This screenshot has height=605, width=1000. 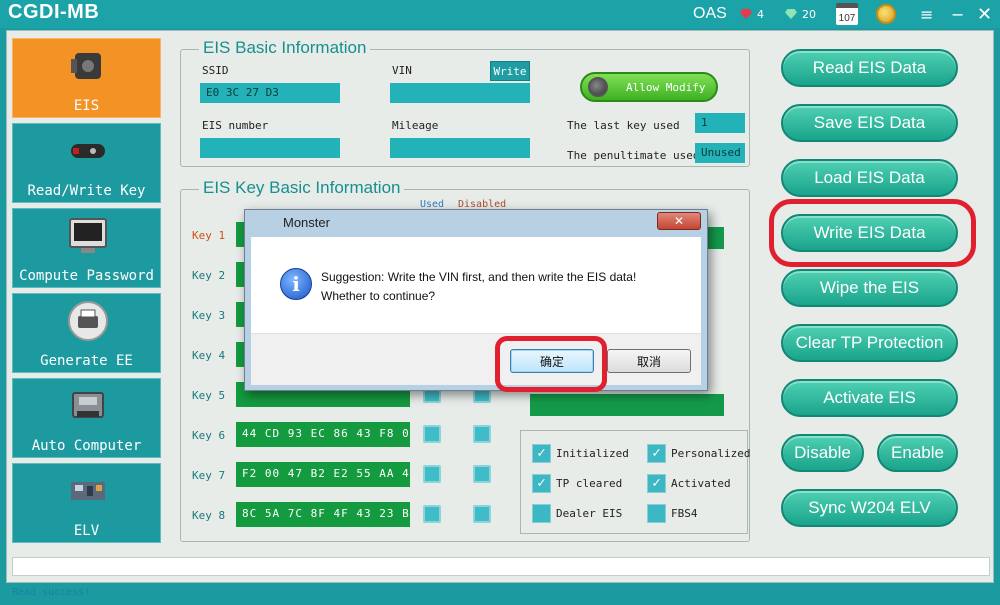 I want to click on vin-write-button: Write, so click(x=510, y=71).